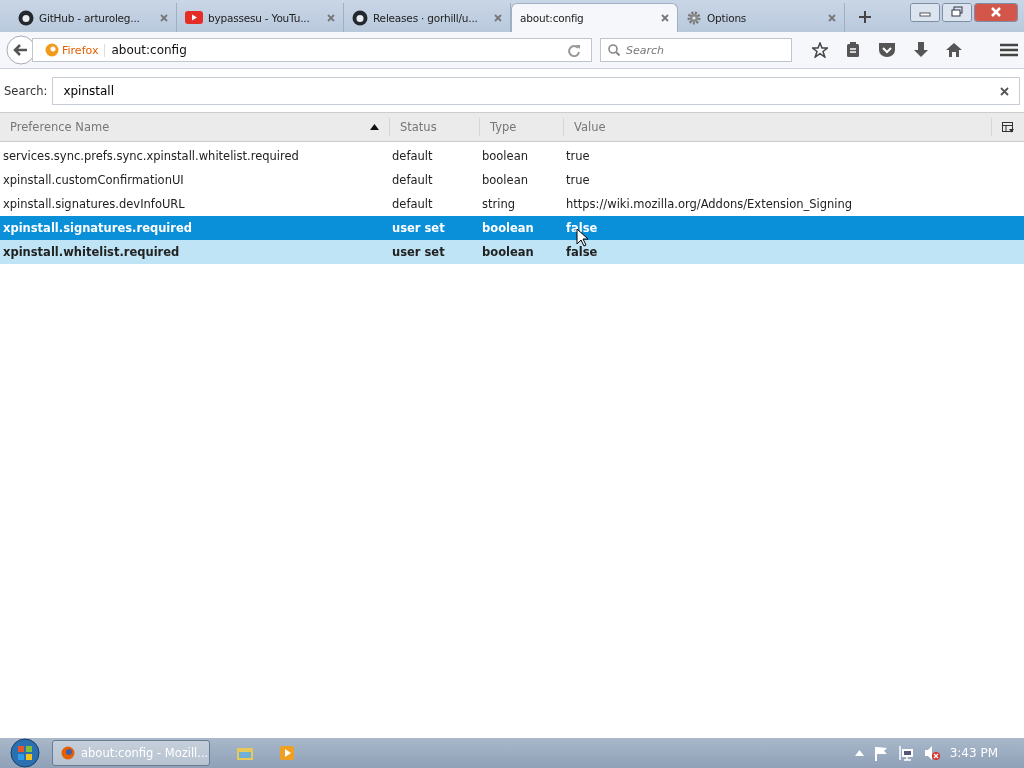 The height and width of the screenshot is (768, 1024). I want to click on table-cell-text: xpinstall.customConfirmationUI, so click(93, 180).